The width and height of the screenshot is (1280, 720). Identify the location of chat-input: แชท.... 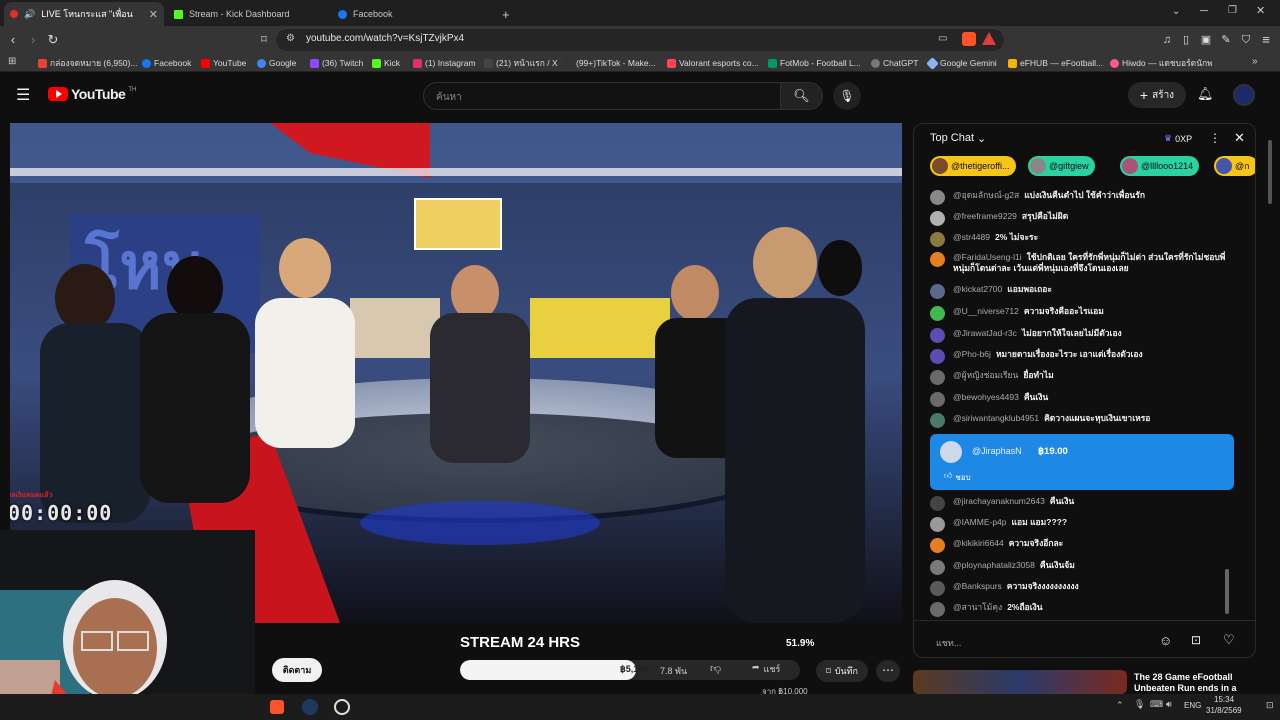
(1040, 641).